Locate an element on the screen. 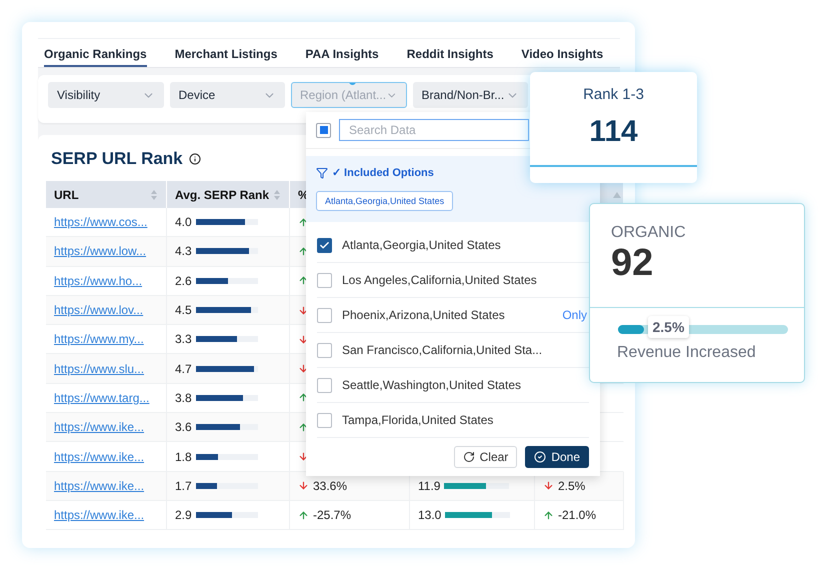 This screenshot has height=572, width=828. column-header: URL is located at coordinates (106, 194).